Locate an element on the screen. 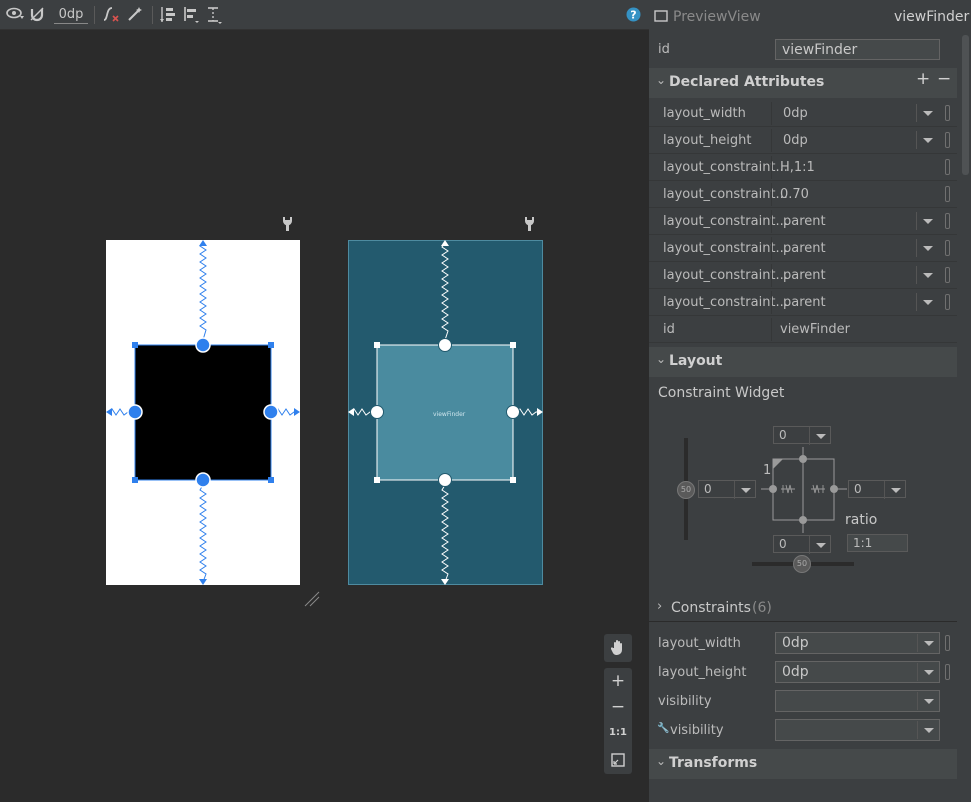 The image size is (971, 802). add-attribute-button: + is located at coordinates (923, 79).